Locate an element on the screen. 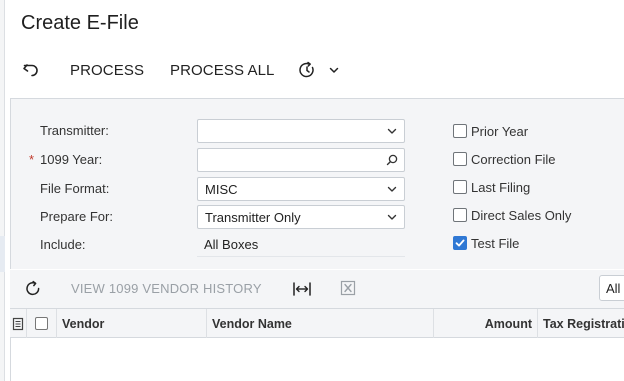 This screenshot has width=624, height=381. file-format-label: File Format: is located at coordinates (75, 188).